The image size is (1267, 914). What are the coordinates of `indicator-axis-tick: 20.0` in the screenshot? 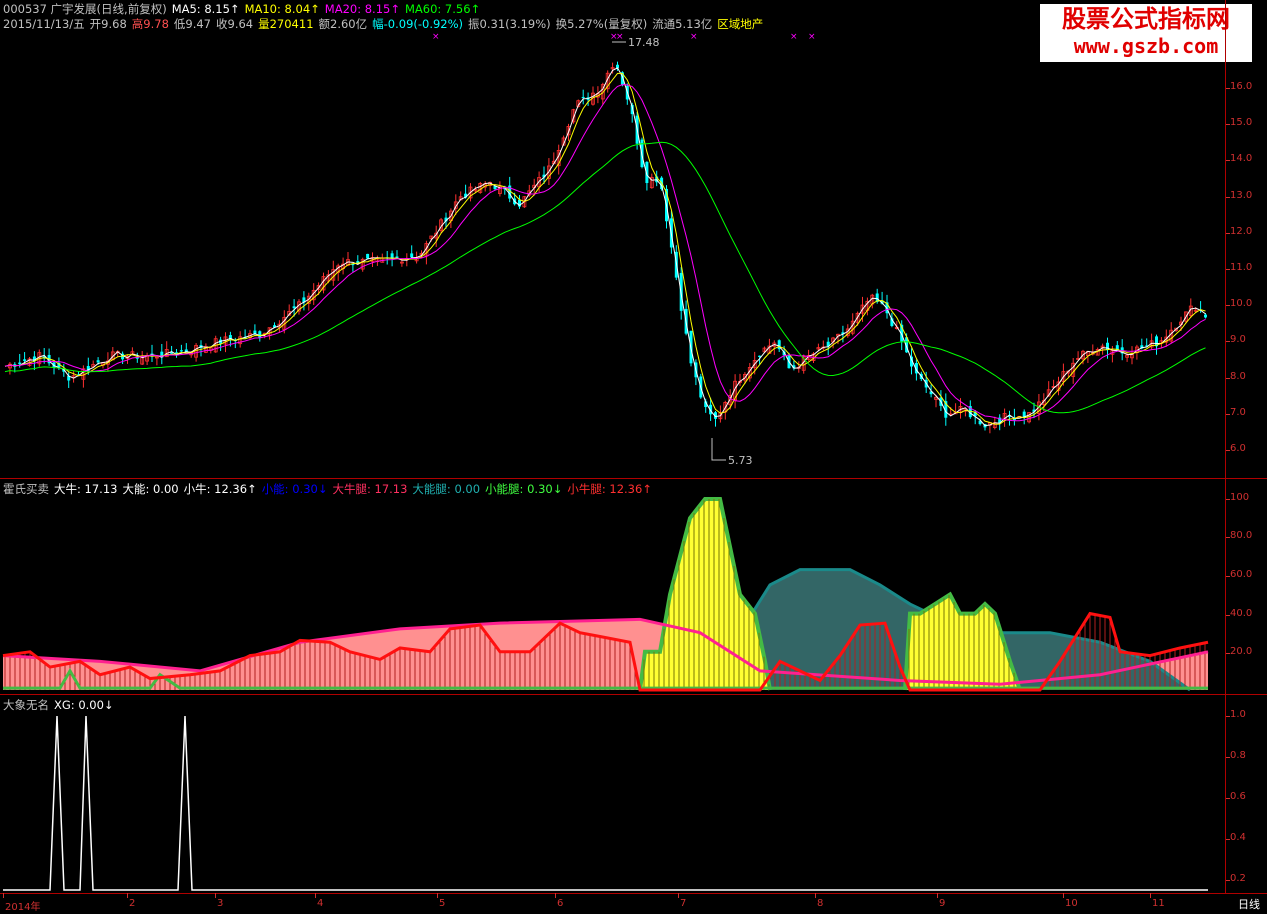 It's located at (1241, 651).